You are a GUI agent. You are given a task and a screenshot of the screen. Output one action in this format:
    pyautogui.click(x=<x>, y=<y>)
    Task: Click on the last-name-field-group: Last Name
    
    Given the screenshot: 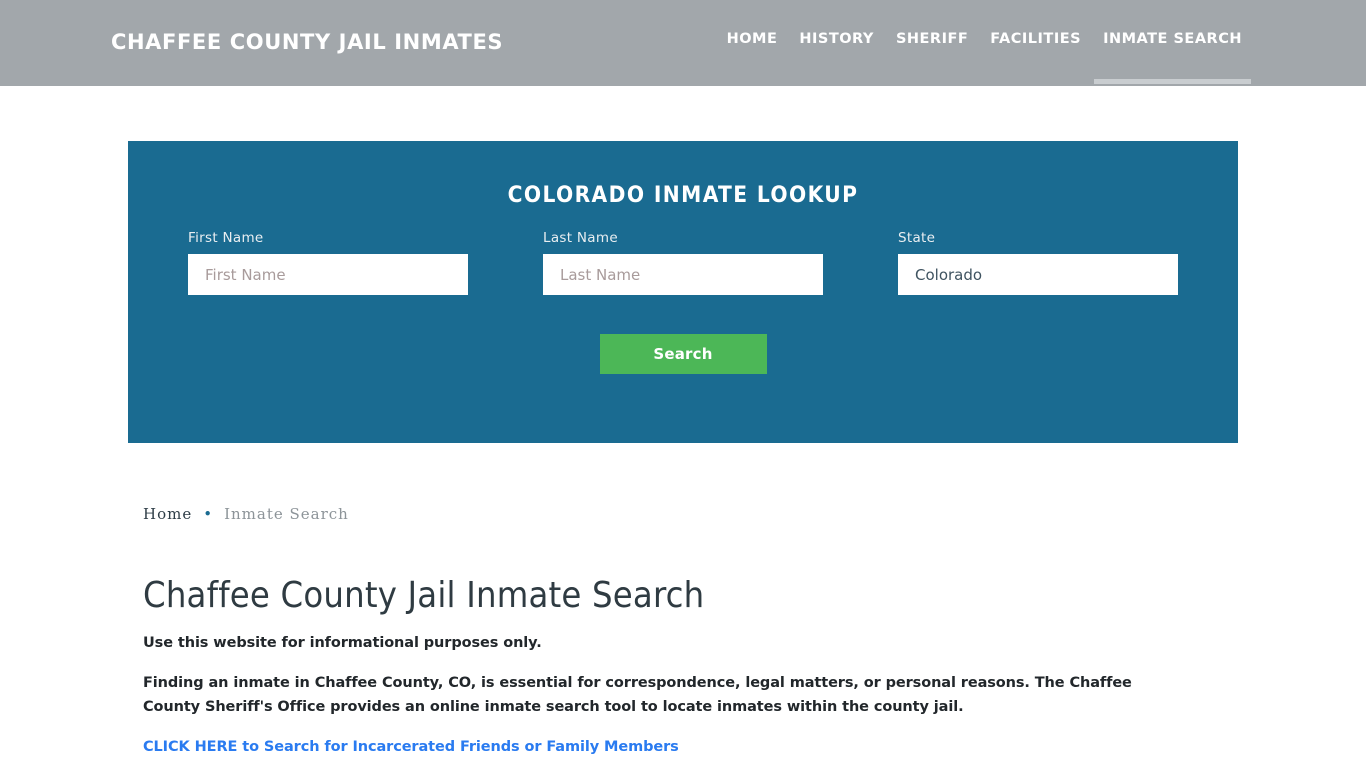 What is the action you would take?
    pyautogui.click(x=683, y=262)
    